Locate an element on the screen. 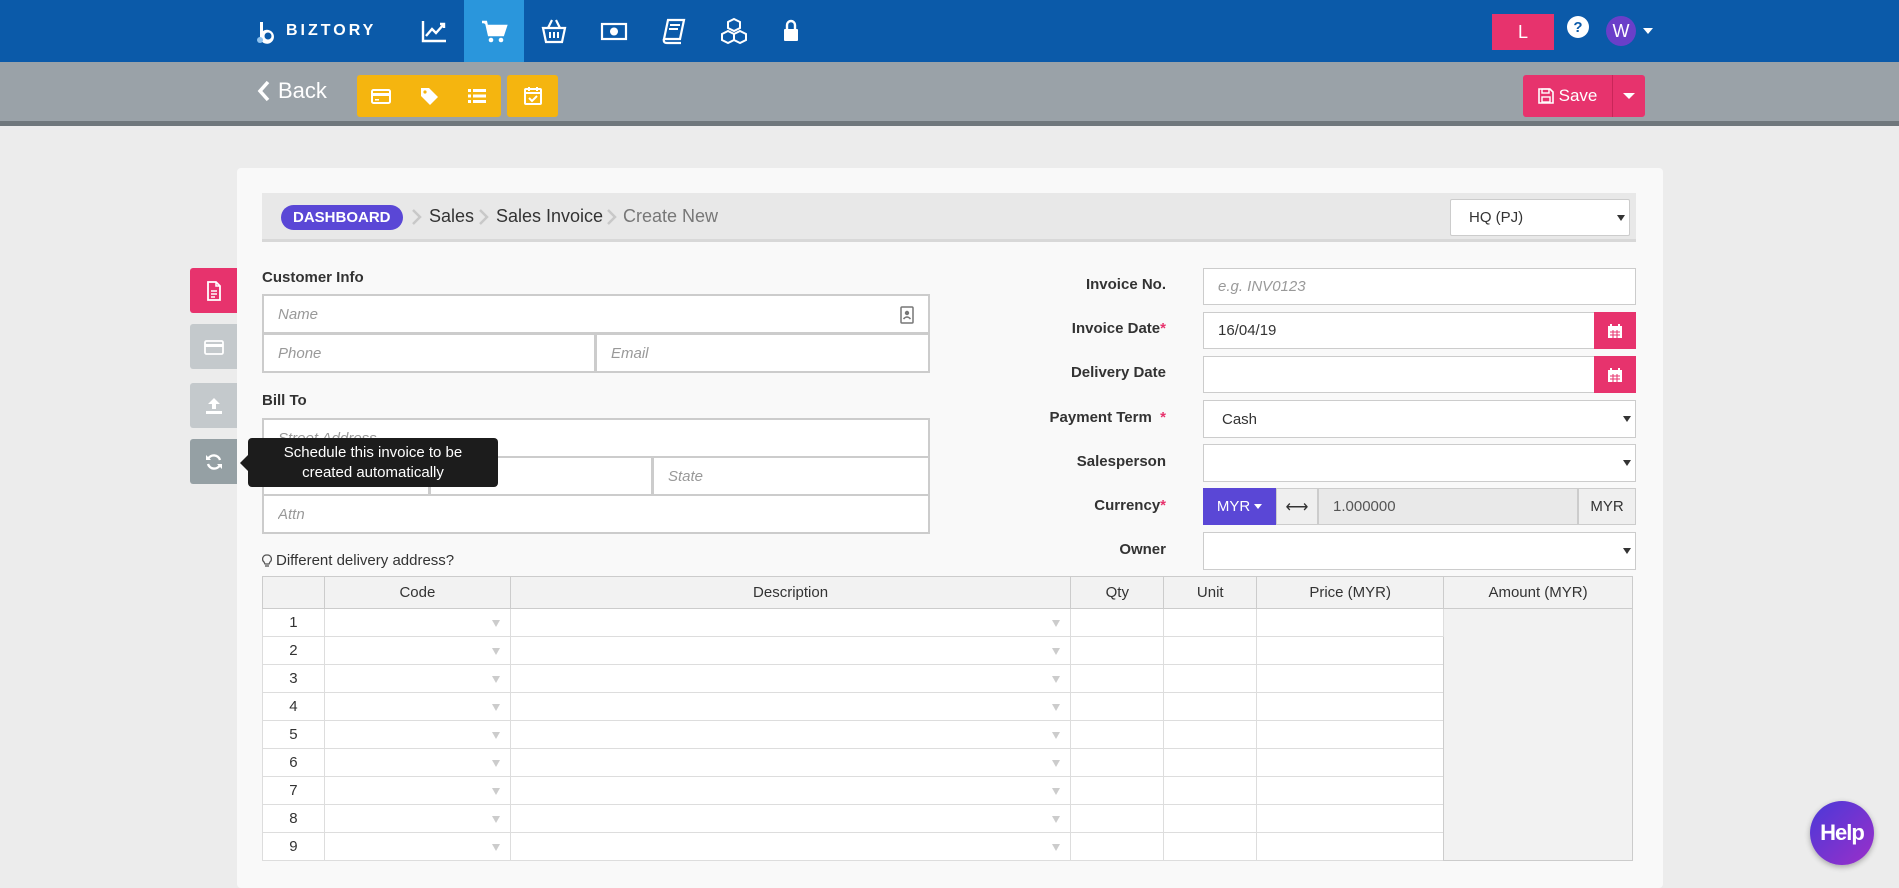 The image size is (1899, 888). nav-purchase is located at coordinates (554, 31).